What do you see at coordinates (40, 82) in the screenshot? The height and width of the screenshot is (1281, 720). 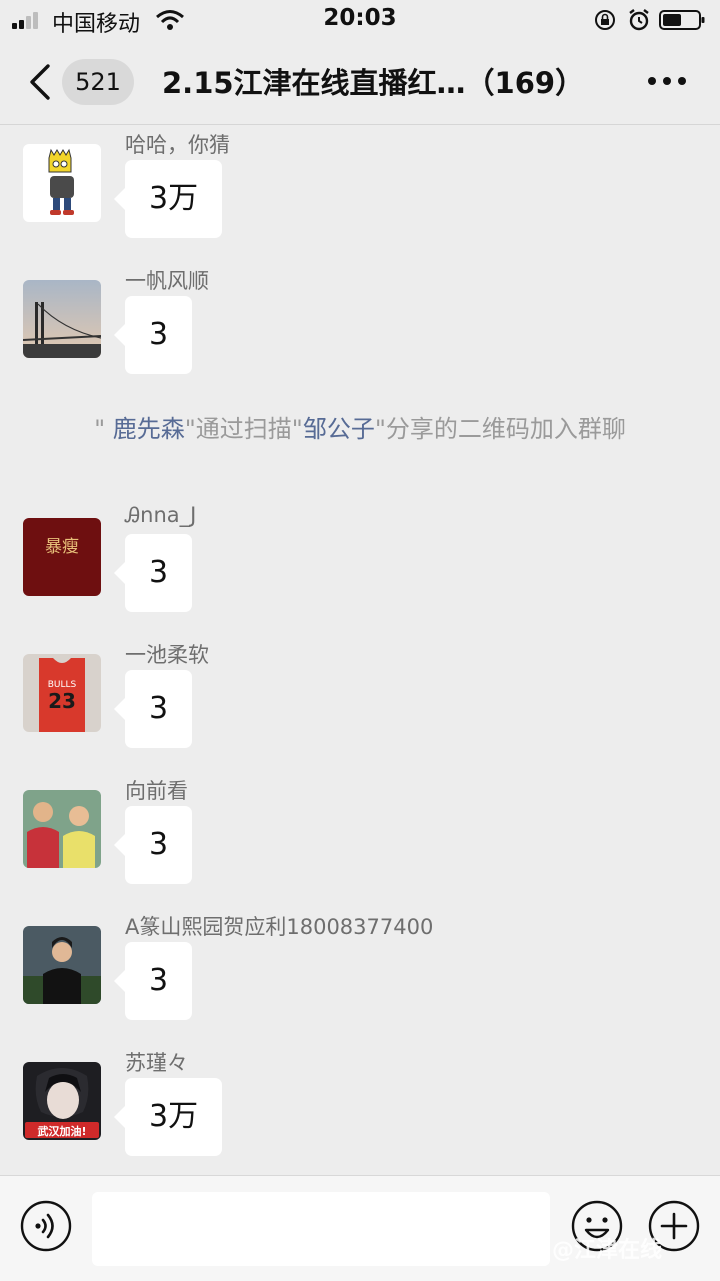 I see `back-icon` at bounding box center [40, 82].